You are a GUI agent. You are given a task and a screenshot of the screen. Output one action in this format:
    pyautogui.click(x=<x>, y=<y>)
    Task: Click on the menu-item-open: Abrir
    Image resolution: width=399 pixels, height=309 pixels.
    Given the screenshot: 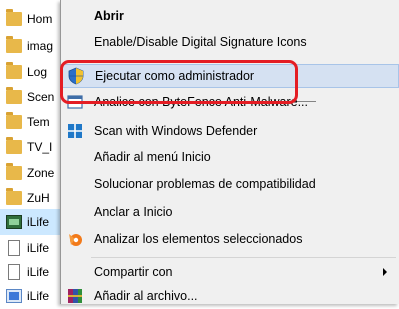 What is the action you would take?
    pyautogui.click(x=230, y=16)
    